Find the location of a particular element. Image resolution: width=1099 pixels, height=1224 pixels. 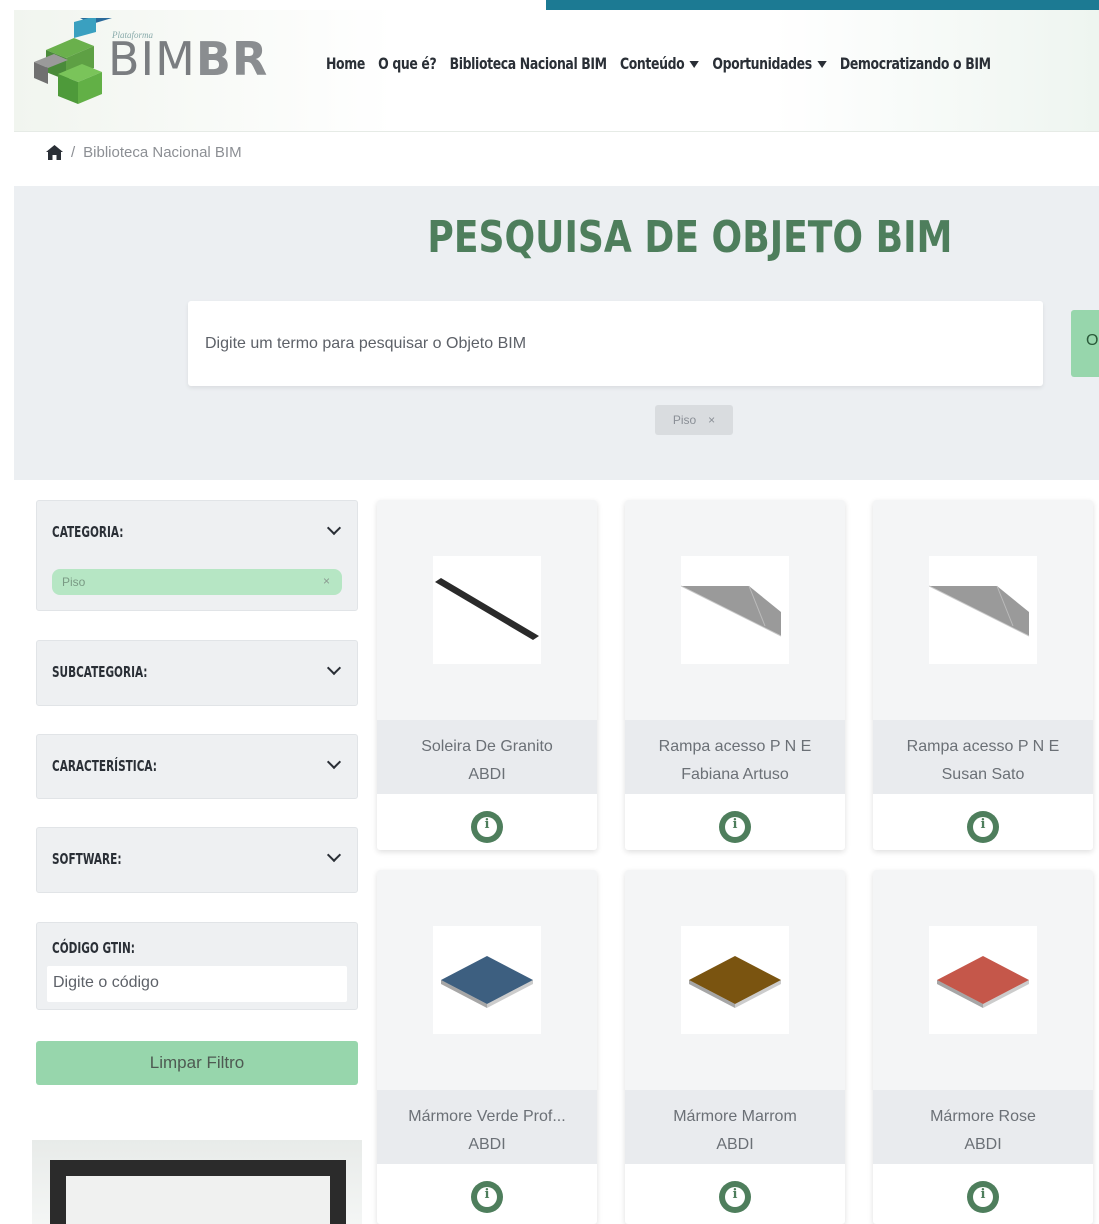

tag-label: Piso is located at coordinates (684, 420).